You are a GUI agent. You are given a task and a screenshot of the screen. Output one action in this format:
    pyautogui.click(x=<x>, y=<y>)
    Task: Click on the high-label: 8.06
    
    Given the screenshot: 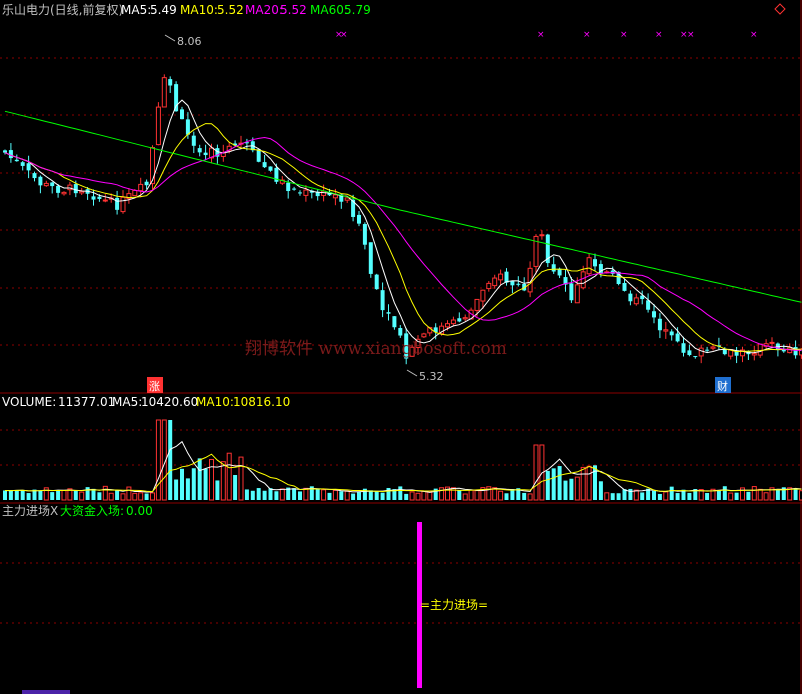 What is the action you would take?
    pyautogui.click(x=189, y=41)
    